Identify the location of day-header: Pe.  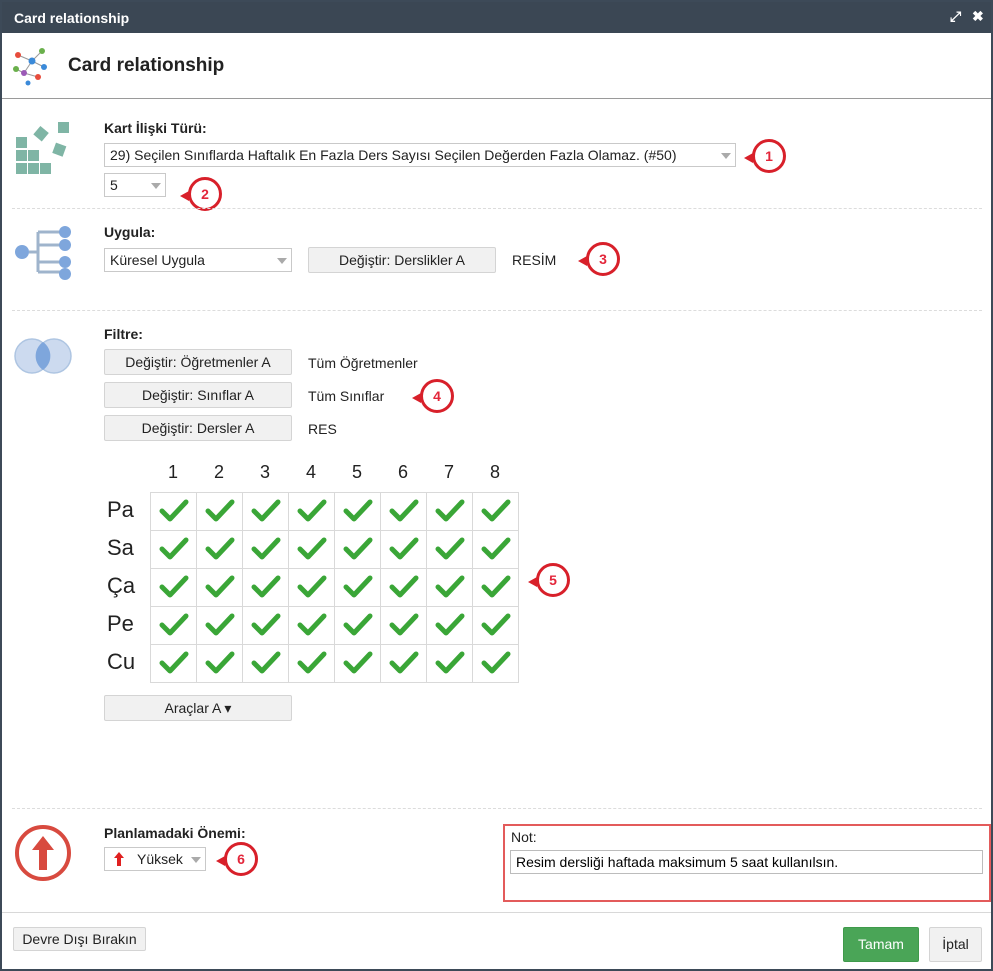
(127, 624).